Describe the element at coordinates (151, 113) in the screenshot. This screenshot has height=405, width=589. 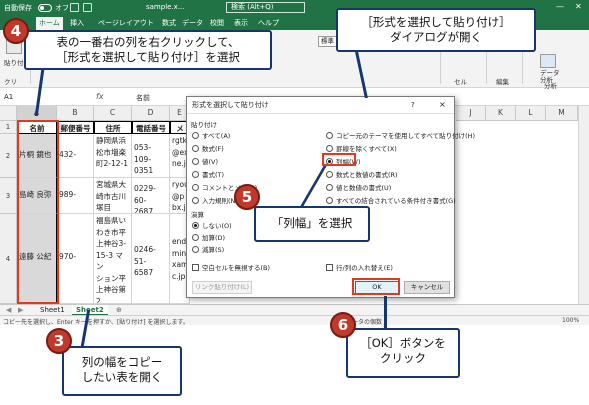
I see `column-header-d: D` at that location.